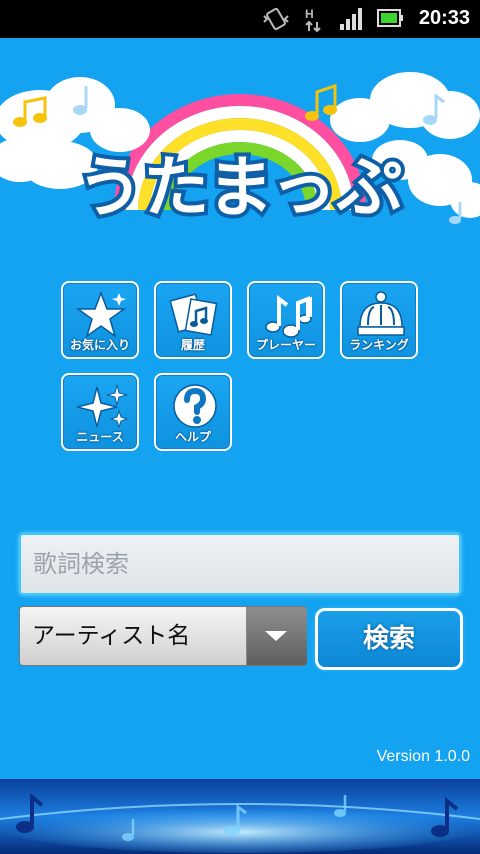 The height and width of the screenshot is (854, 480). I want to click on logo-title: うたまっぷ, so click(239, 187).